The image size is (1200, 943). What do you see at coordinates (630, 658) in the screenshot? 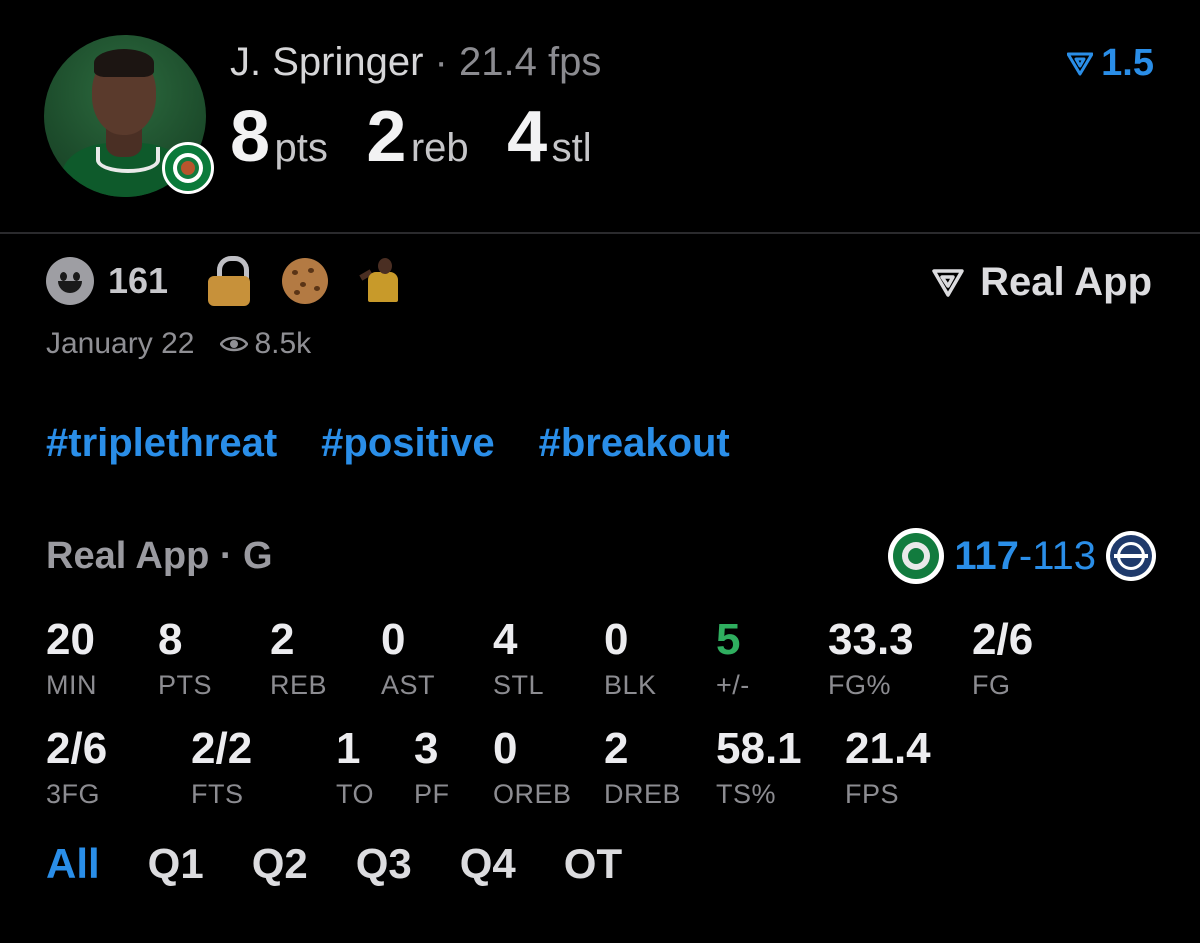
I see `stat-blk: 0 BLK` at bounding box center [630, 658].